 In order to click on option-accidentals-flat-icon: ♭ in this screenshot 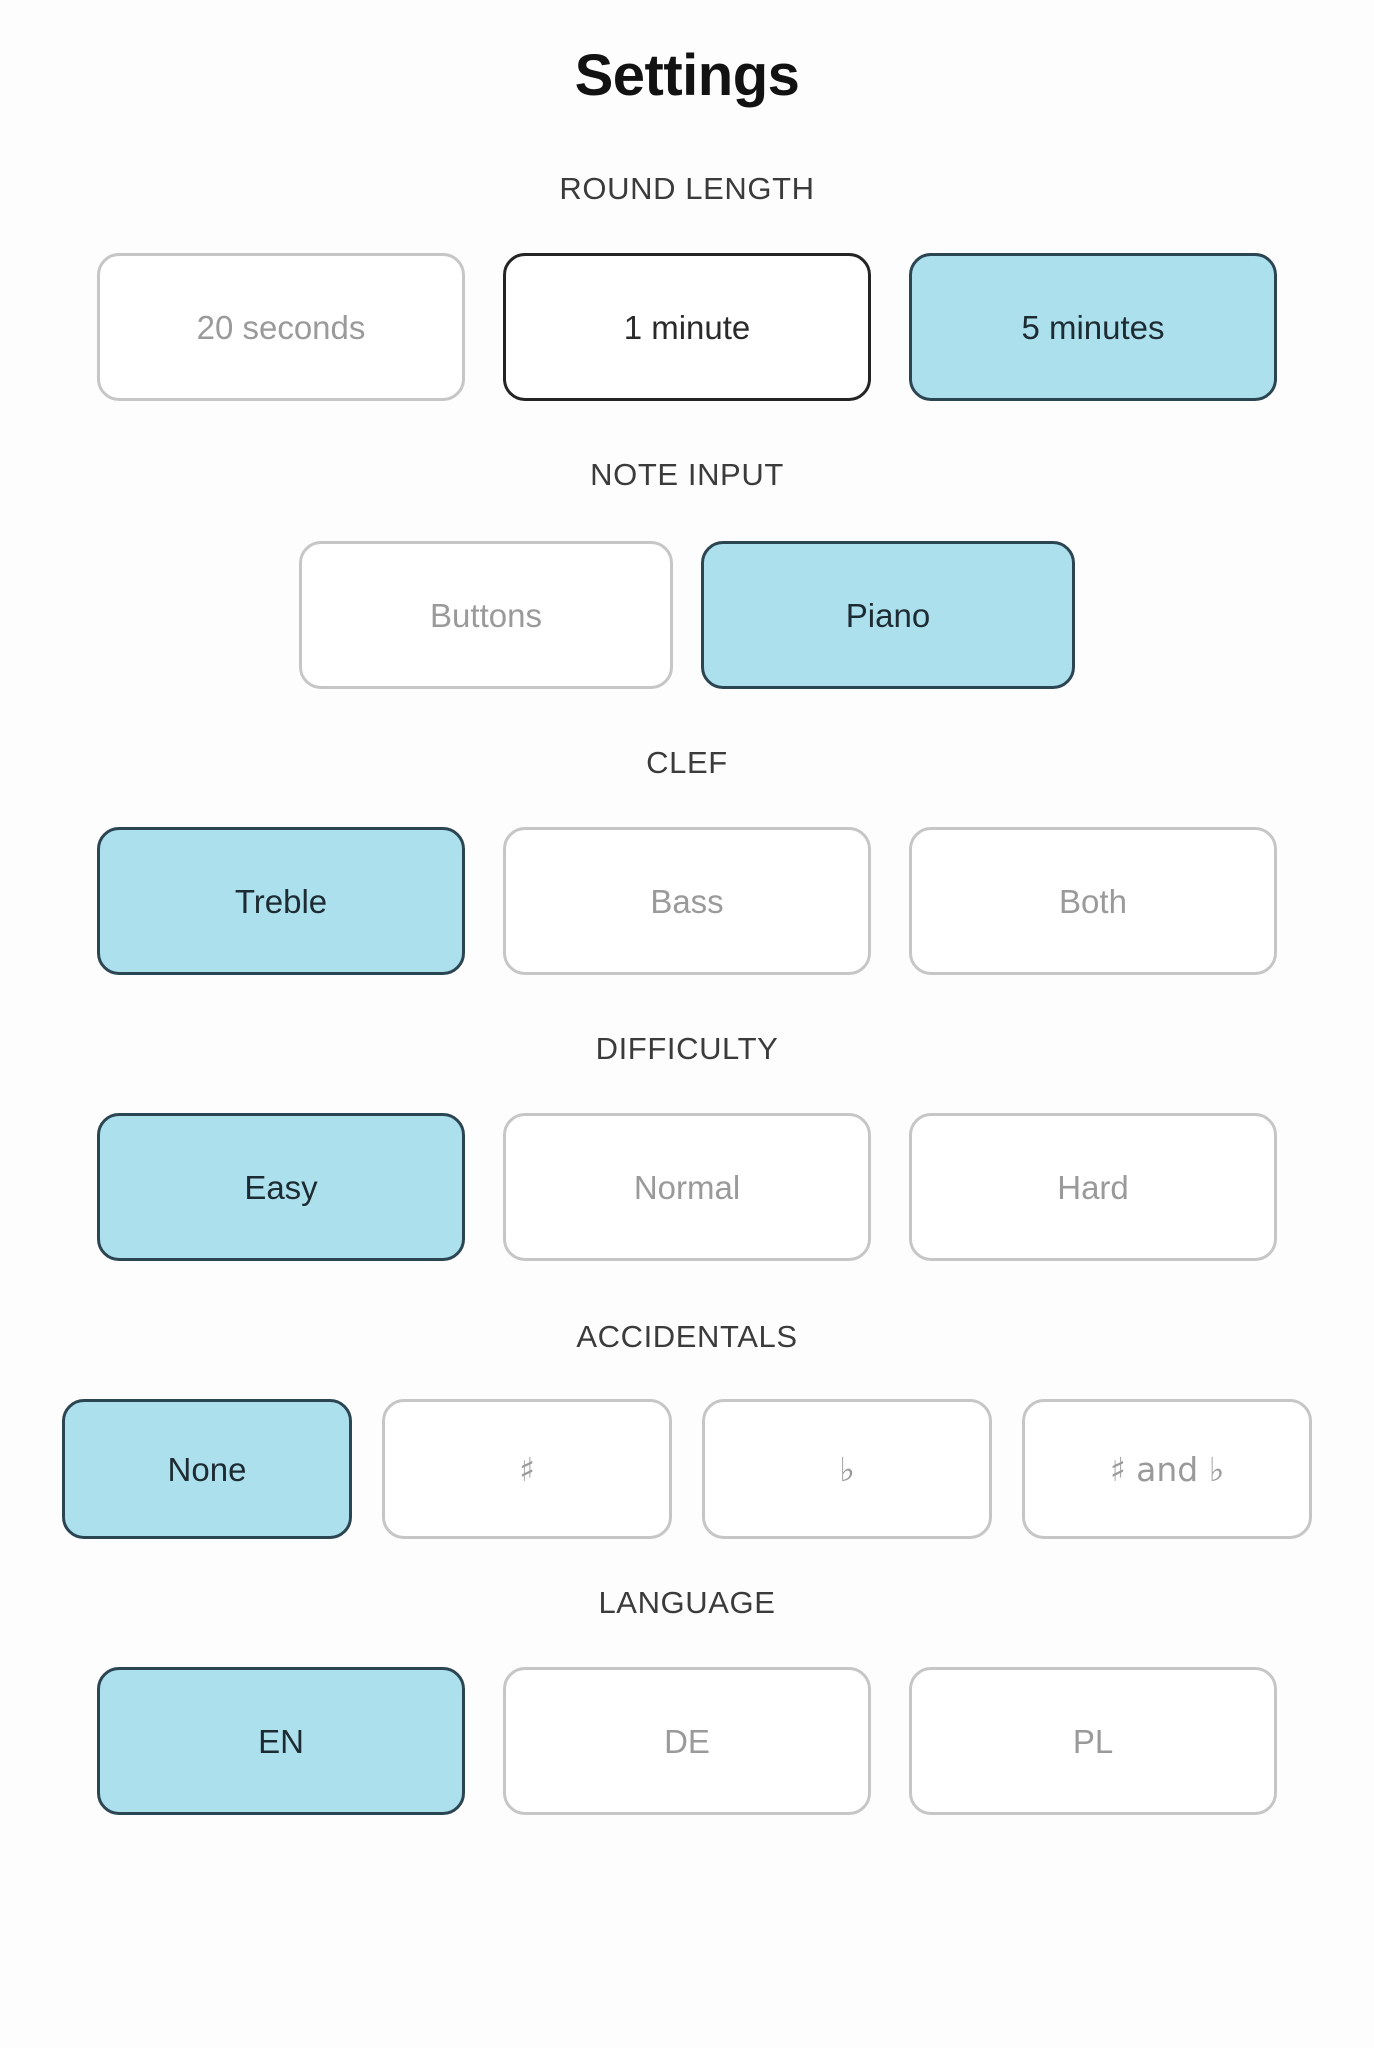, I will do `click(847, 1469)`.